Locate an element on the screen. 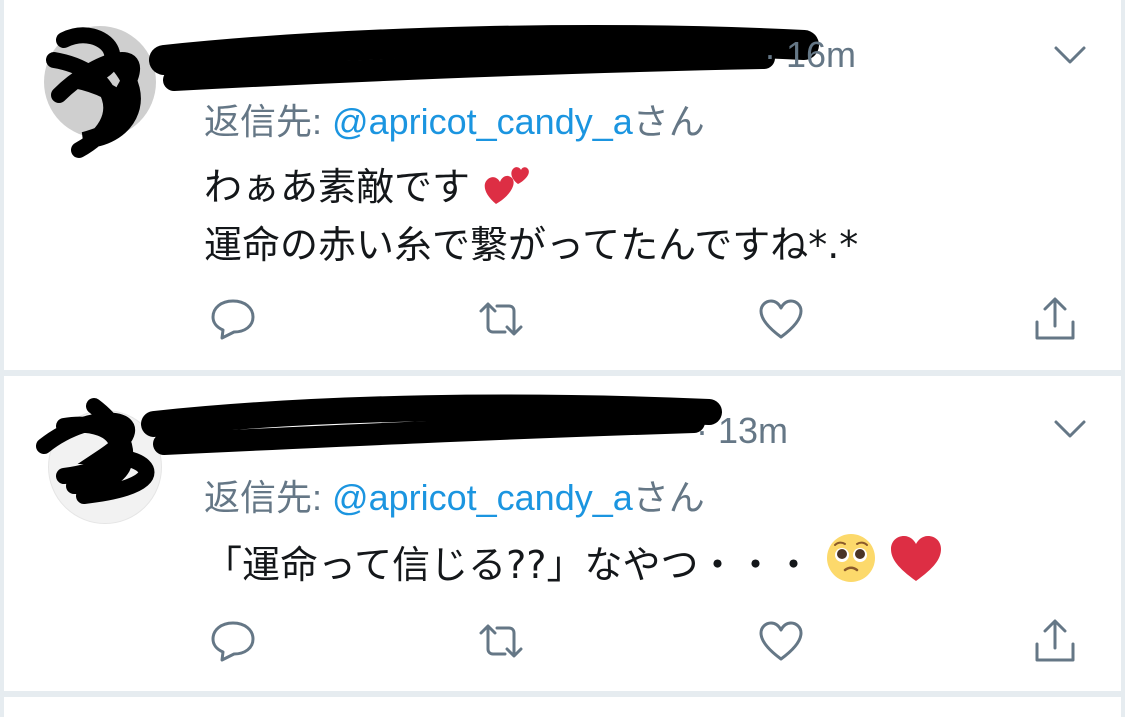 Image resolution: width=1125 pixels, height=717 pixels. tweet-meta: · 13m is located at coordinates (742, 431).